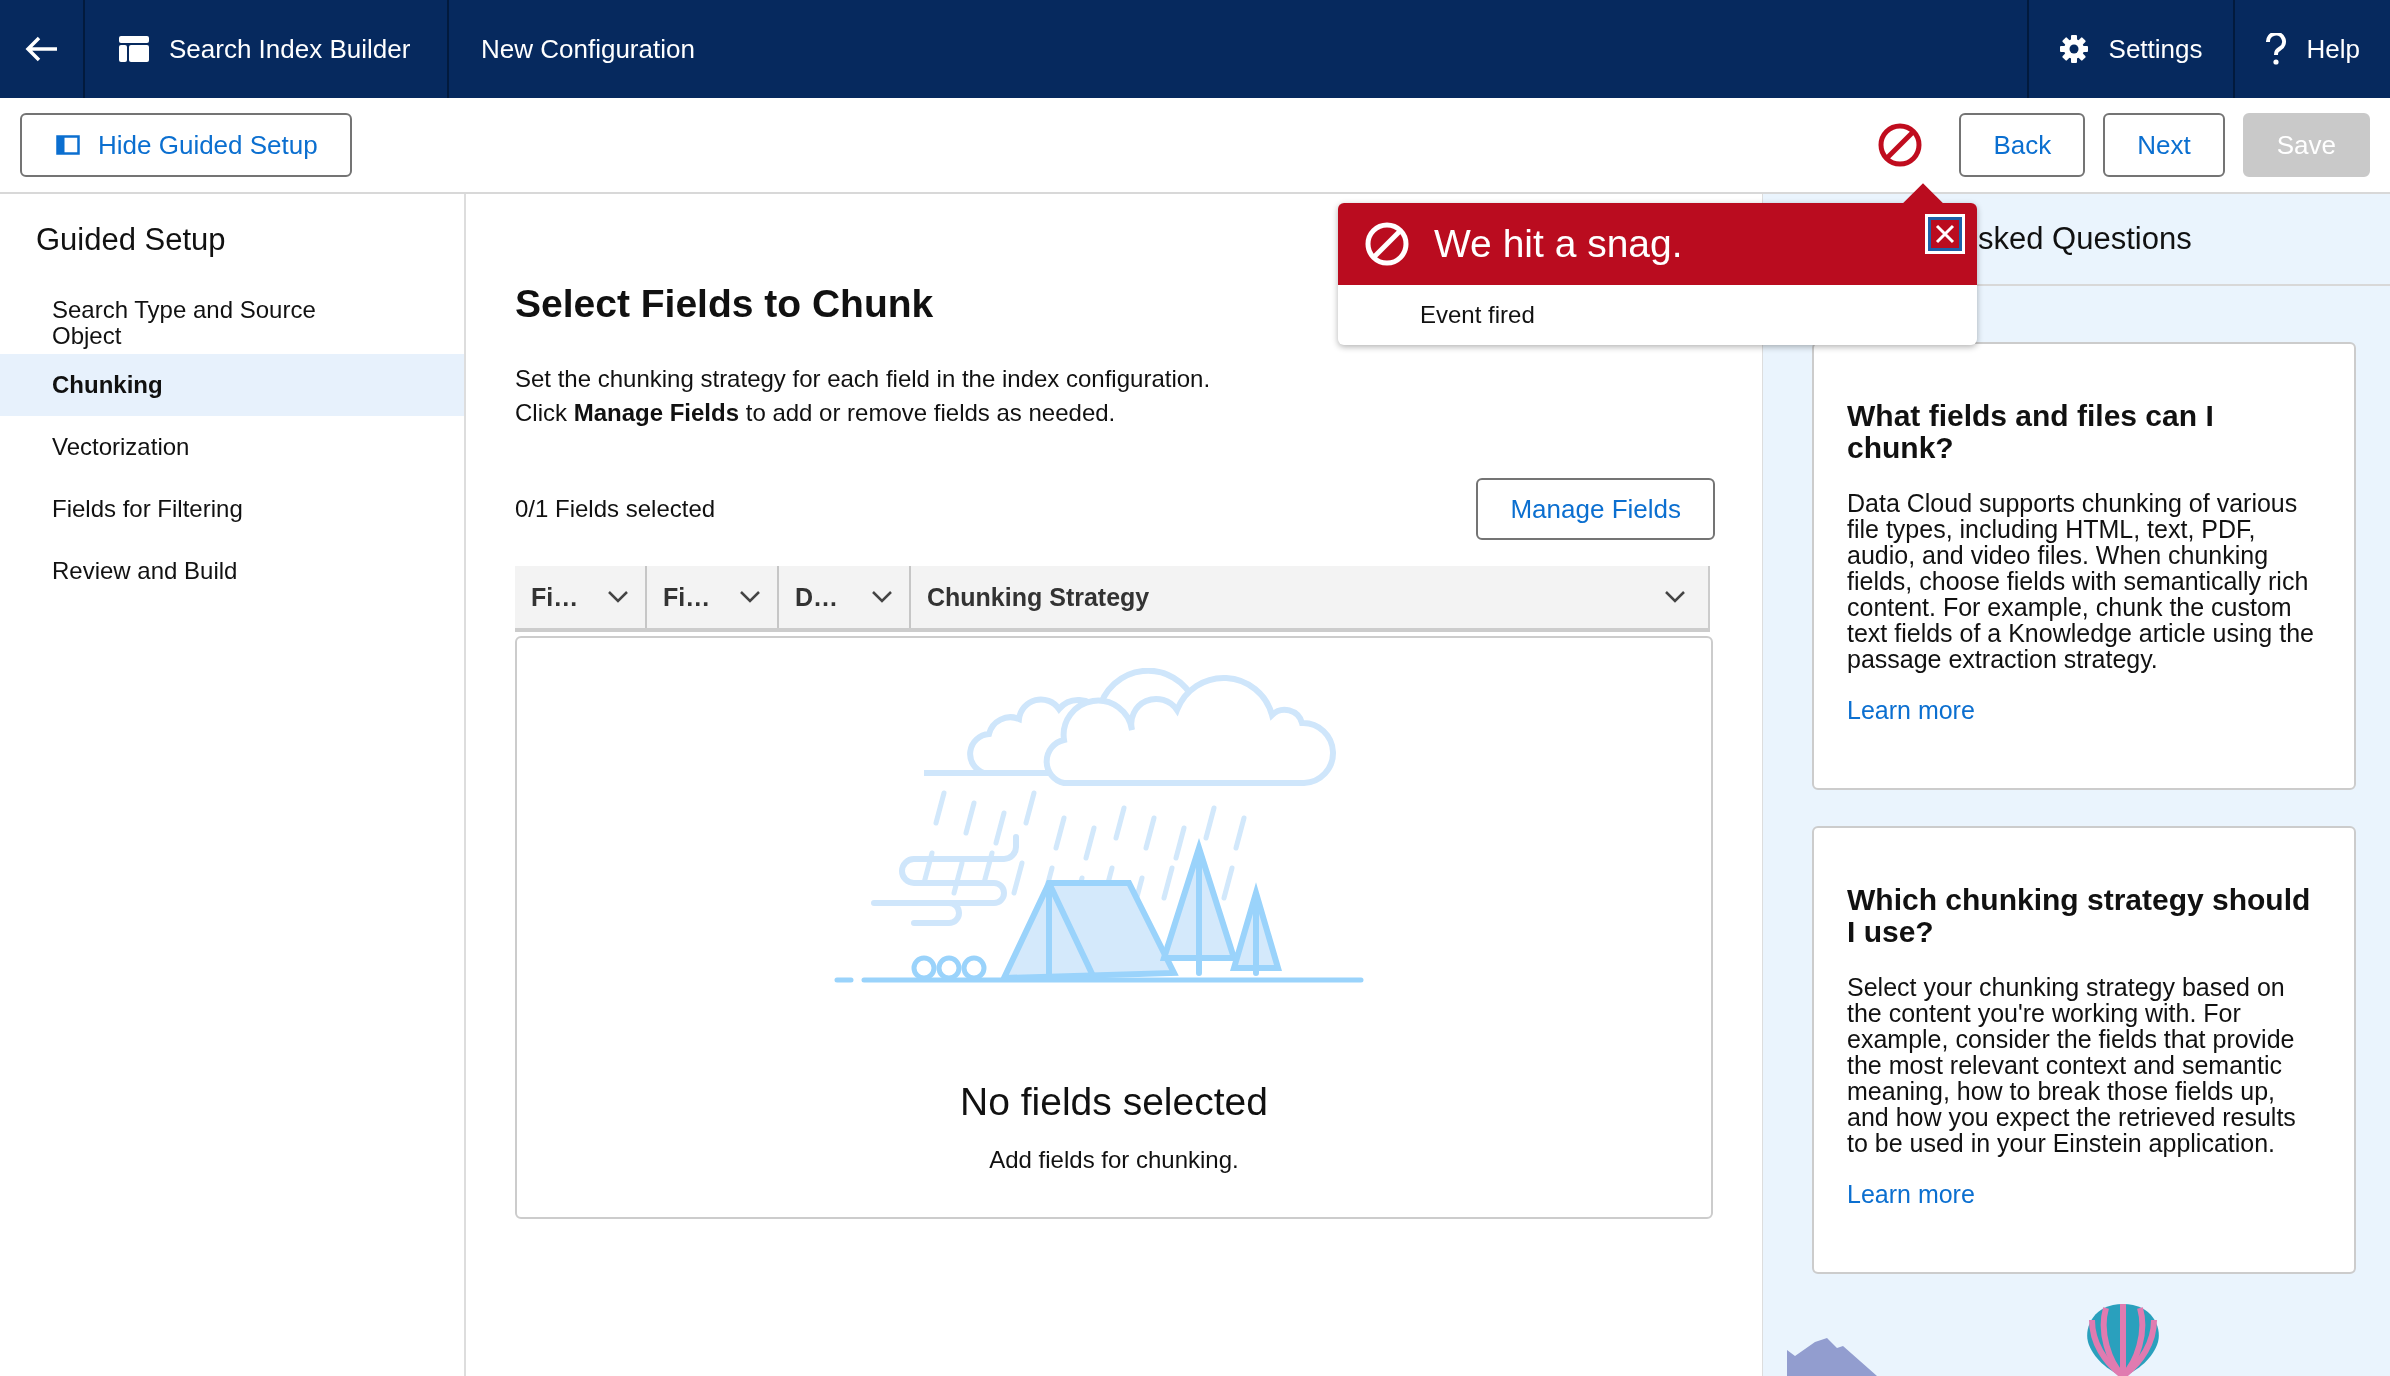 Image resolution: width=2390 pixels, height=1376 pixels. I want to click on faq-answer: Data Cloud supports chunking of various file types, including HTML, text, PDF, audio, and video files. When chunking fields, choose fields with semantically rich content. For example, chunk the custom text fields of a Knowledge article using the passage extraction strategy., so click(2081, 581).